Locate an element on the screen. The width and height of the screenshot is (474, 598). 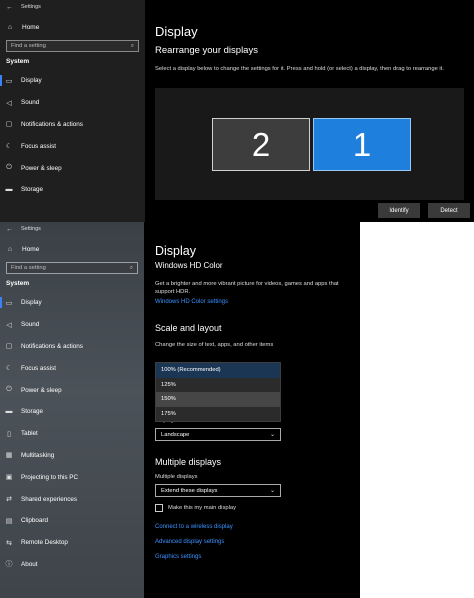
sidebar-item-label: About is located at coordinates (29, 564).